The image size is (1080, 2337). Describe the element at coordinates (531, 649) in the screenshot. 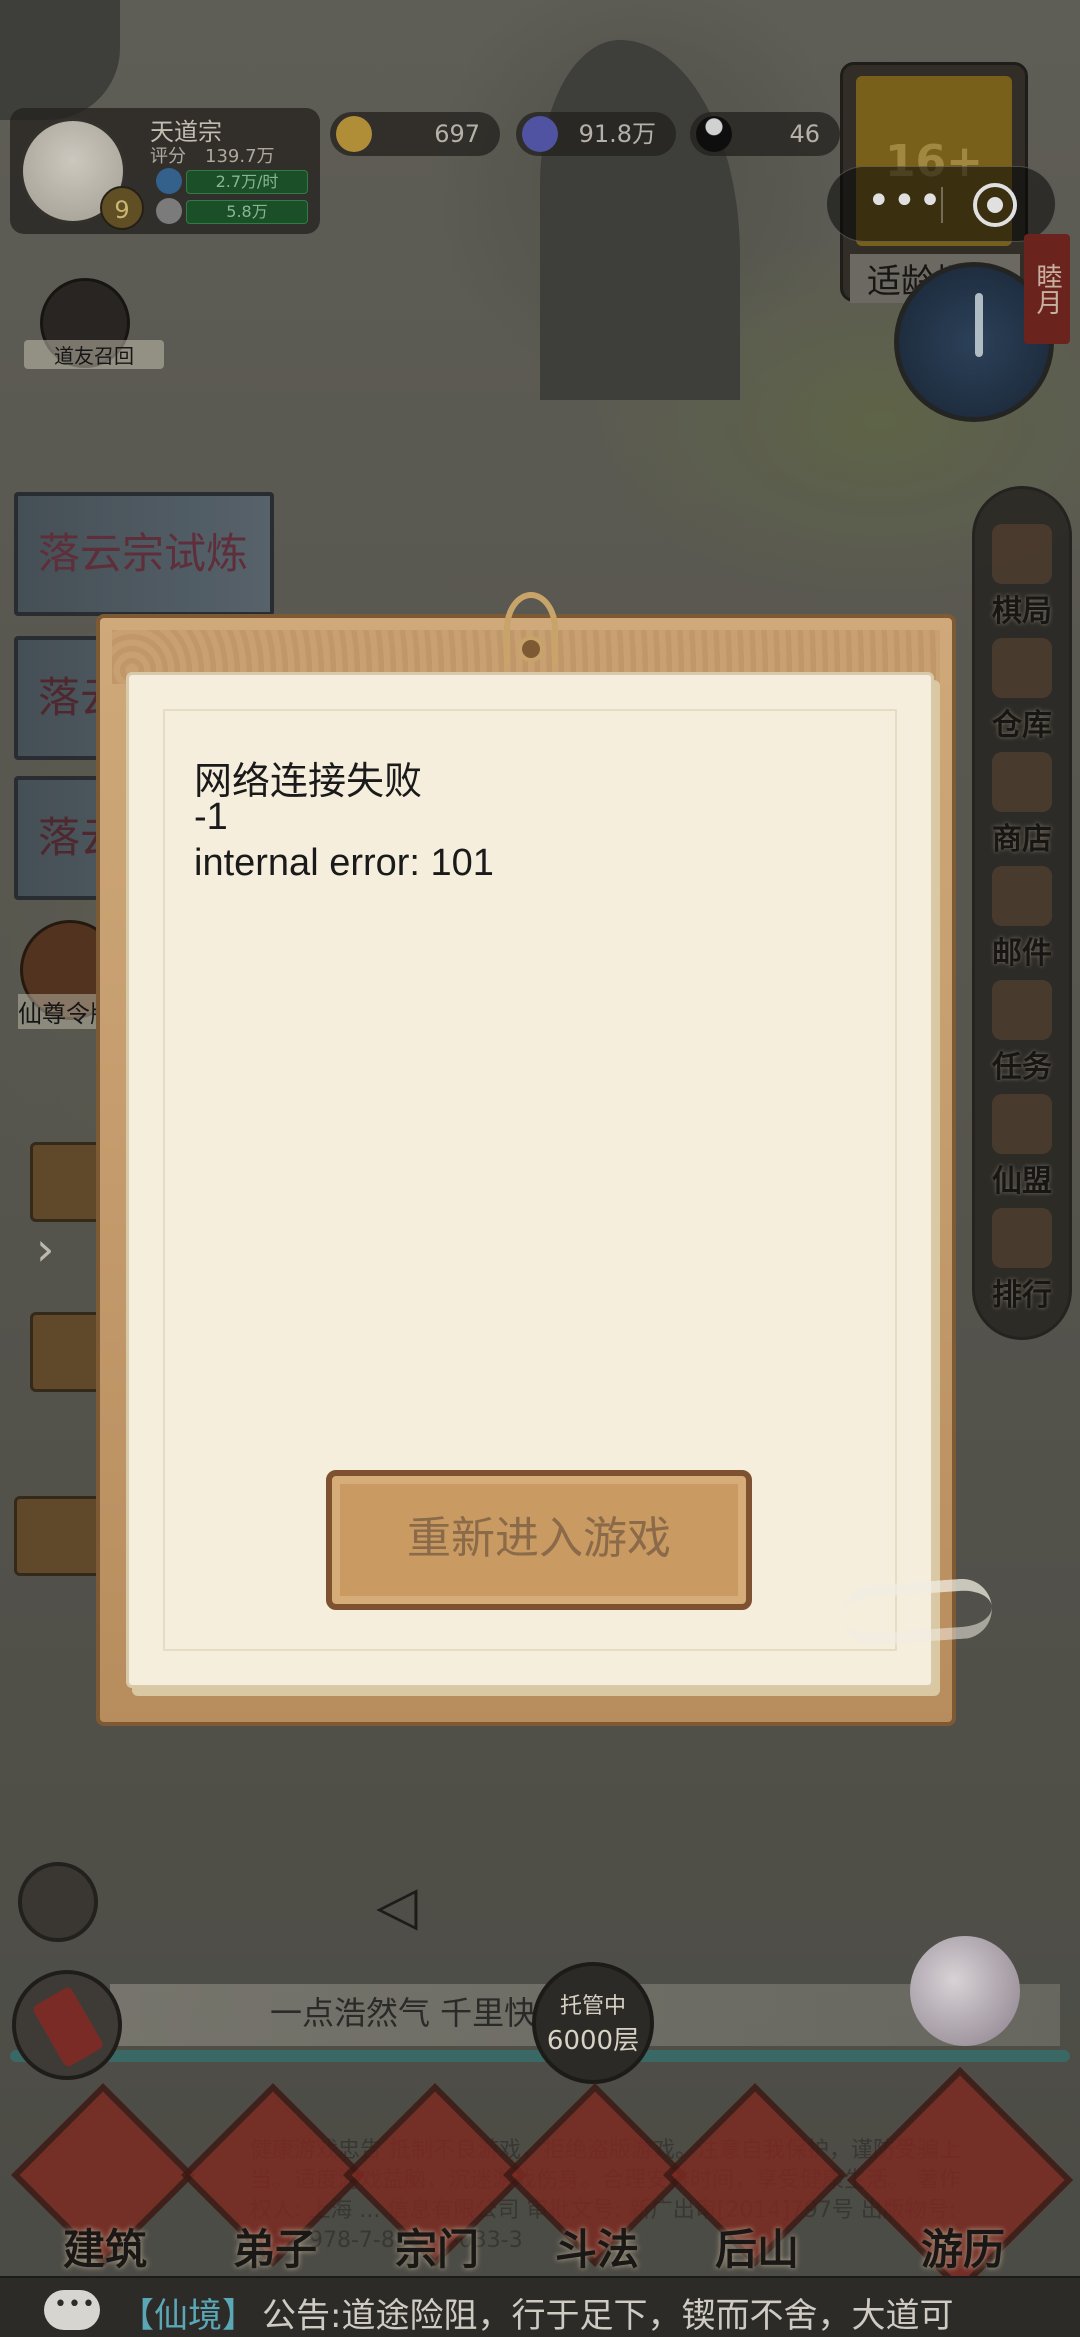

I see `hanging-nail-icon` at that location.